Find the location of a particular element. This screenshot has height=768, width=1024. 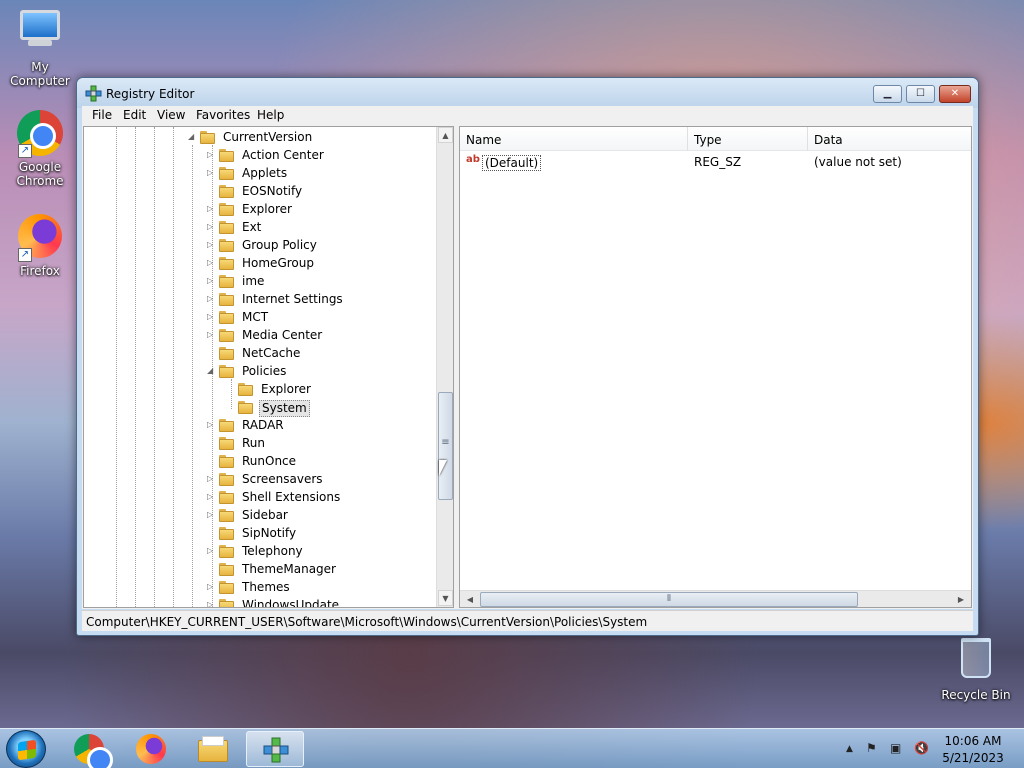

taskbar-regedit-button is located at coordinates (275, 749).